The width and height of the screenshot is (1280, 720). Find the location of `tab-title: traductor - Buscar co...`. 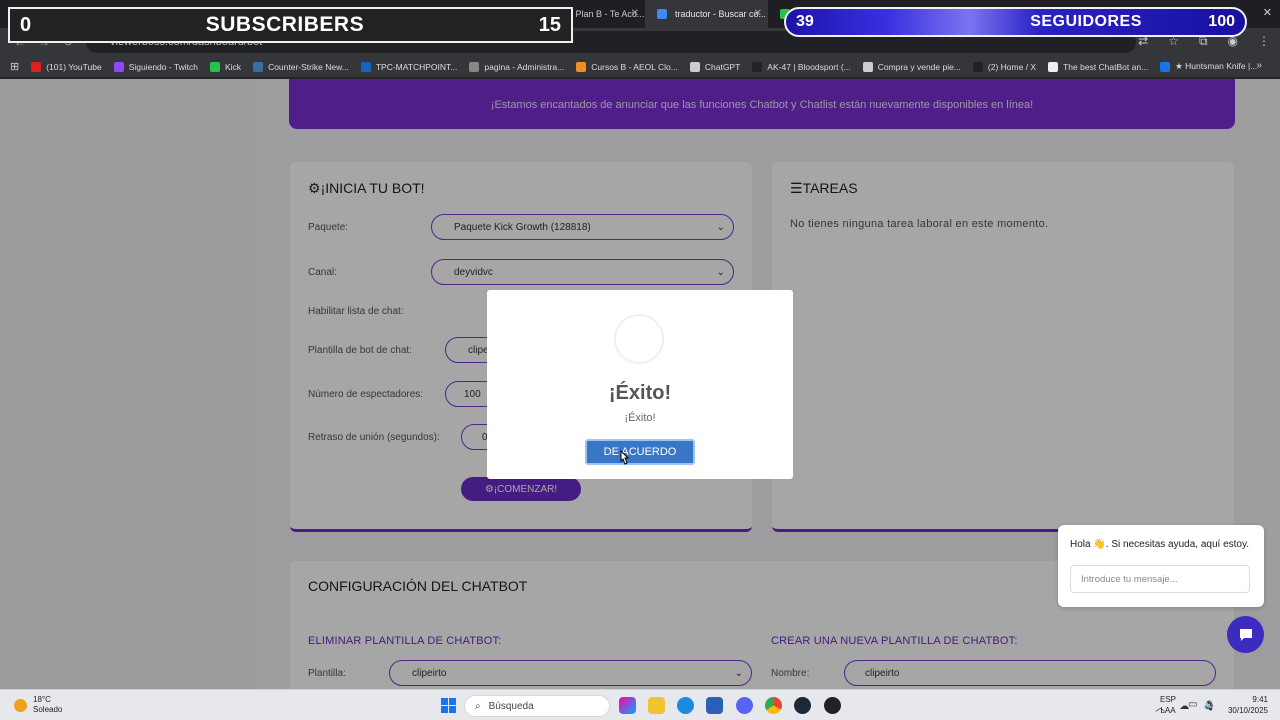

tab-title: traductor - Buscar co... is located at coordinates (721, 14).